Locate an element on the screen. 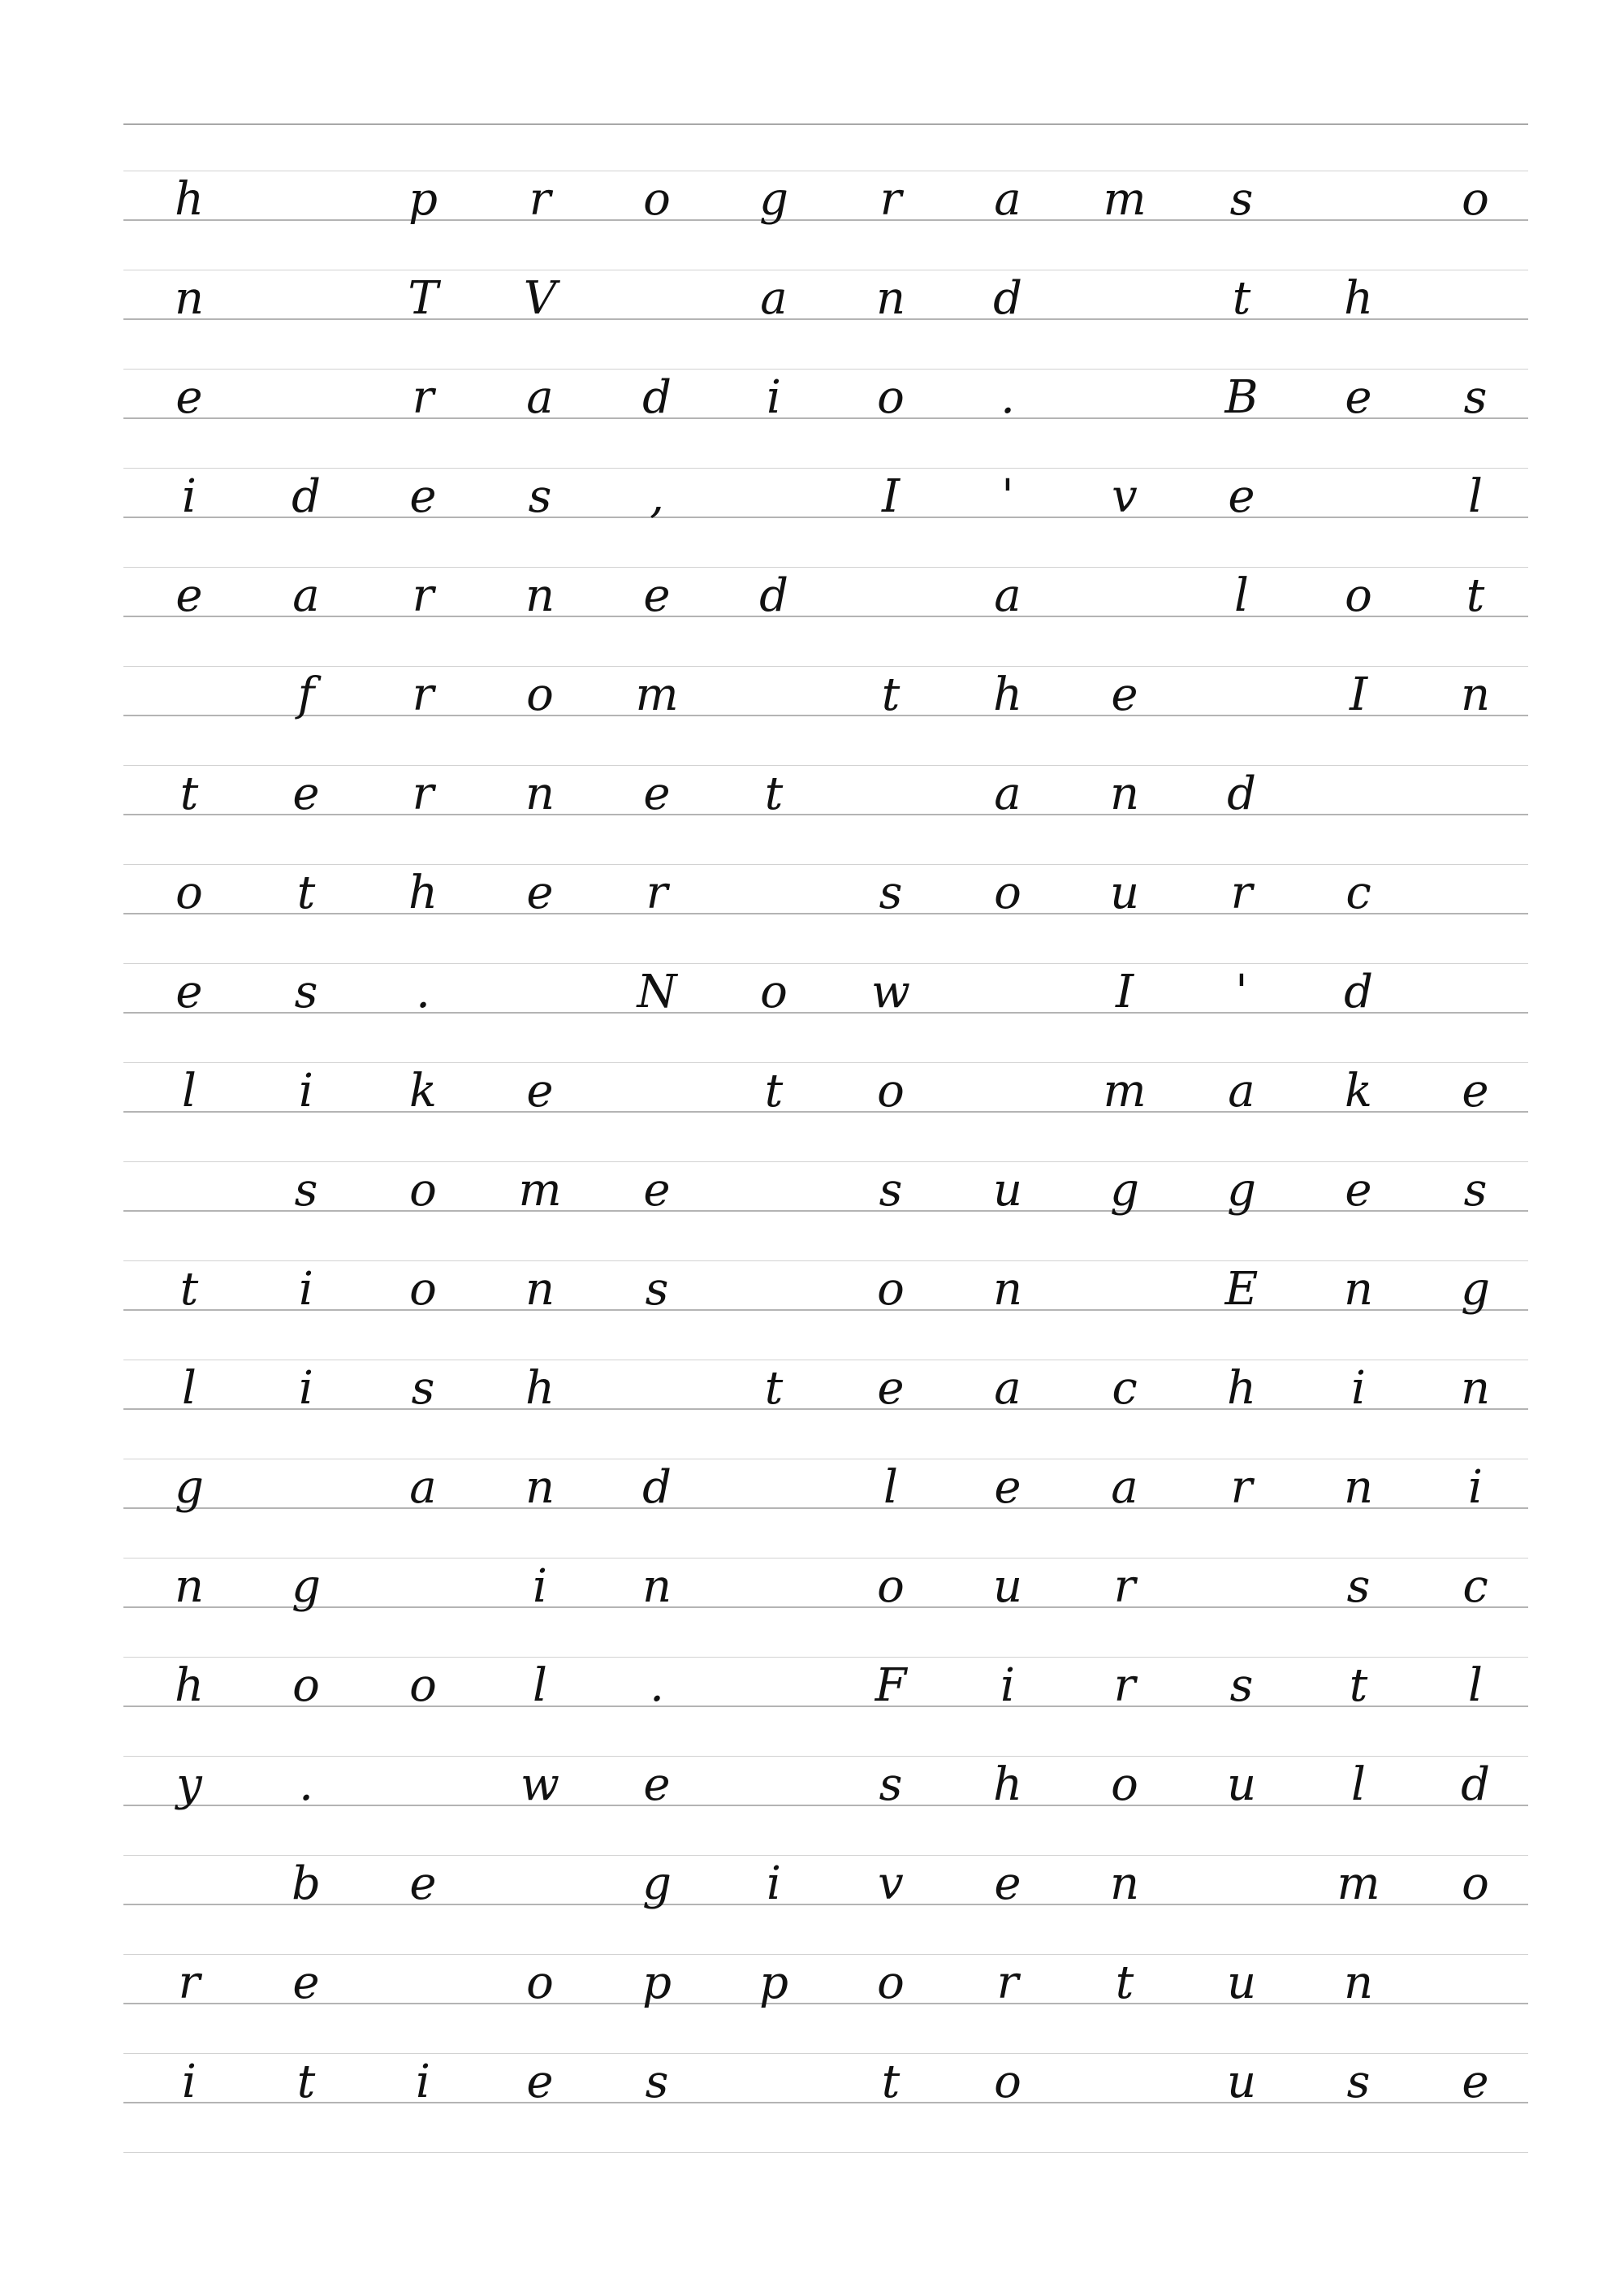 Image resolution: width=1624 pixels, height=2274 pixels. handwritten-letter: k is located at coordinates (423, 1091).